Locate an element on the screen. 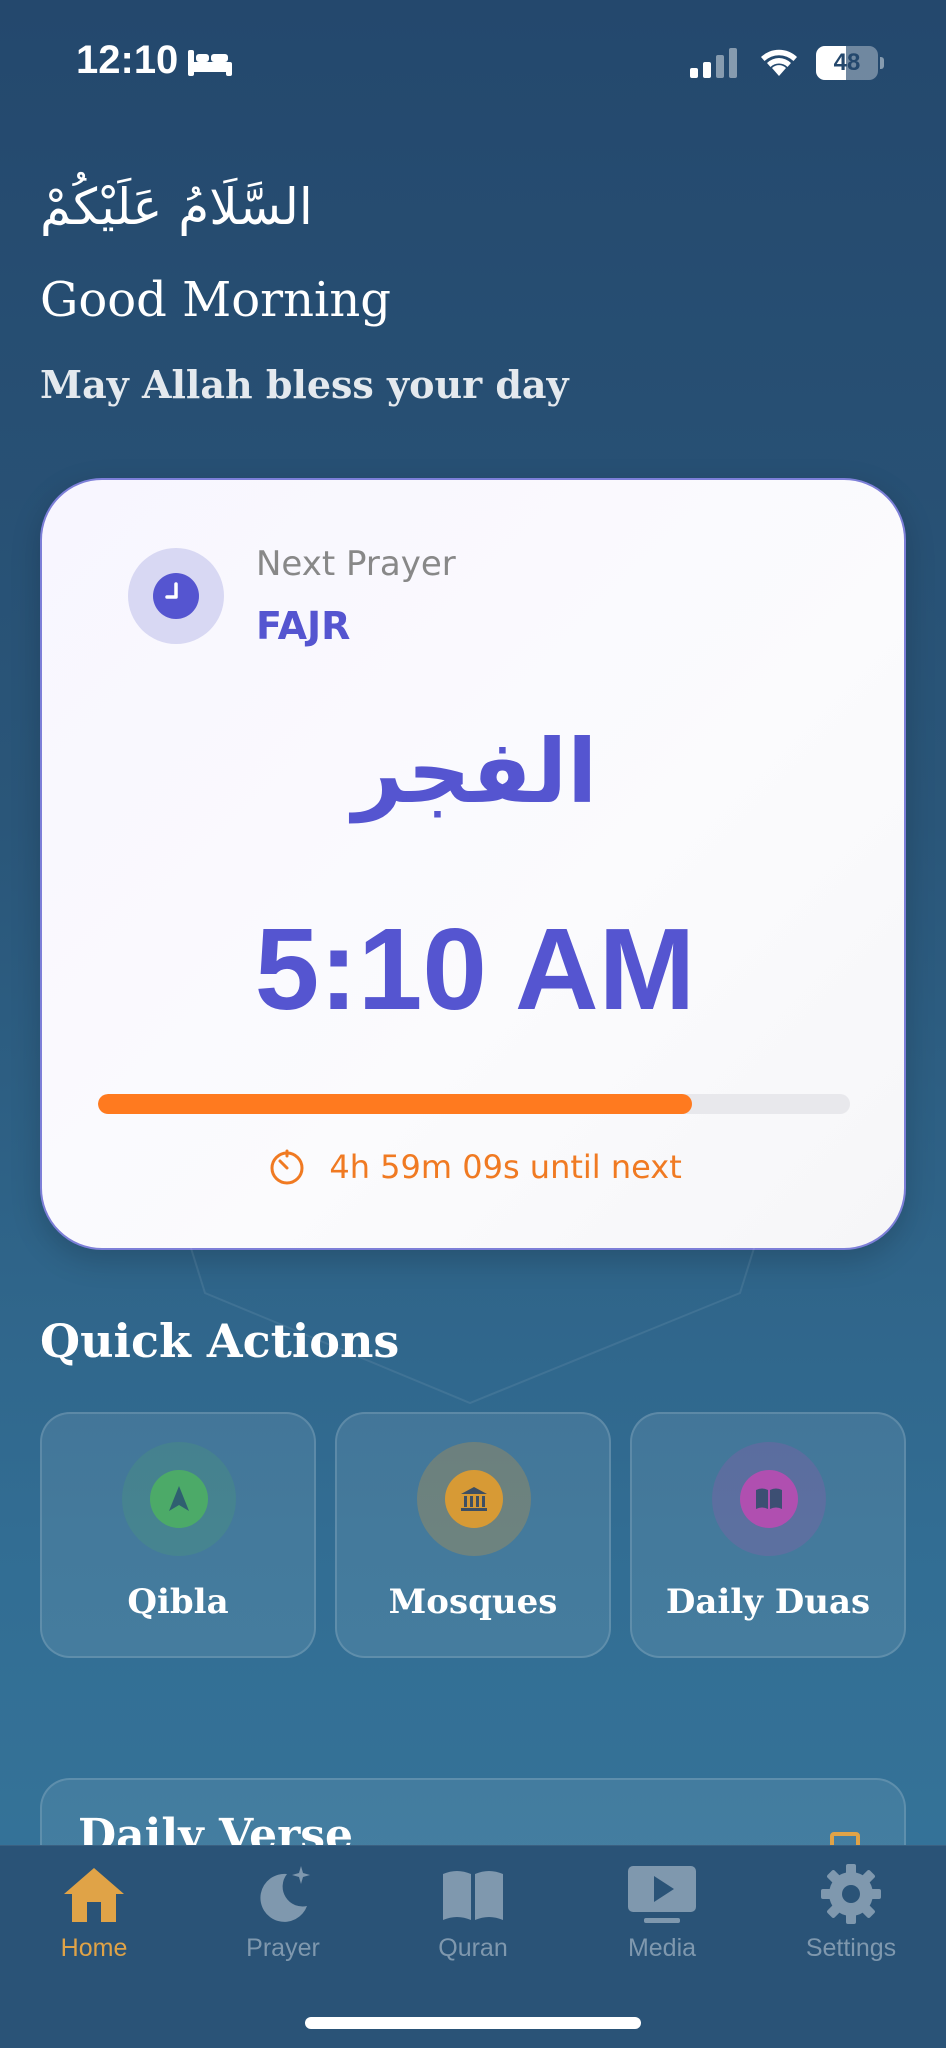  quick-actions-title: Quick Actions is located at coordinates (220, 1341).